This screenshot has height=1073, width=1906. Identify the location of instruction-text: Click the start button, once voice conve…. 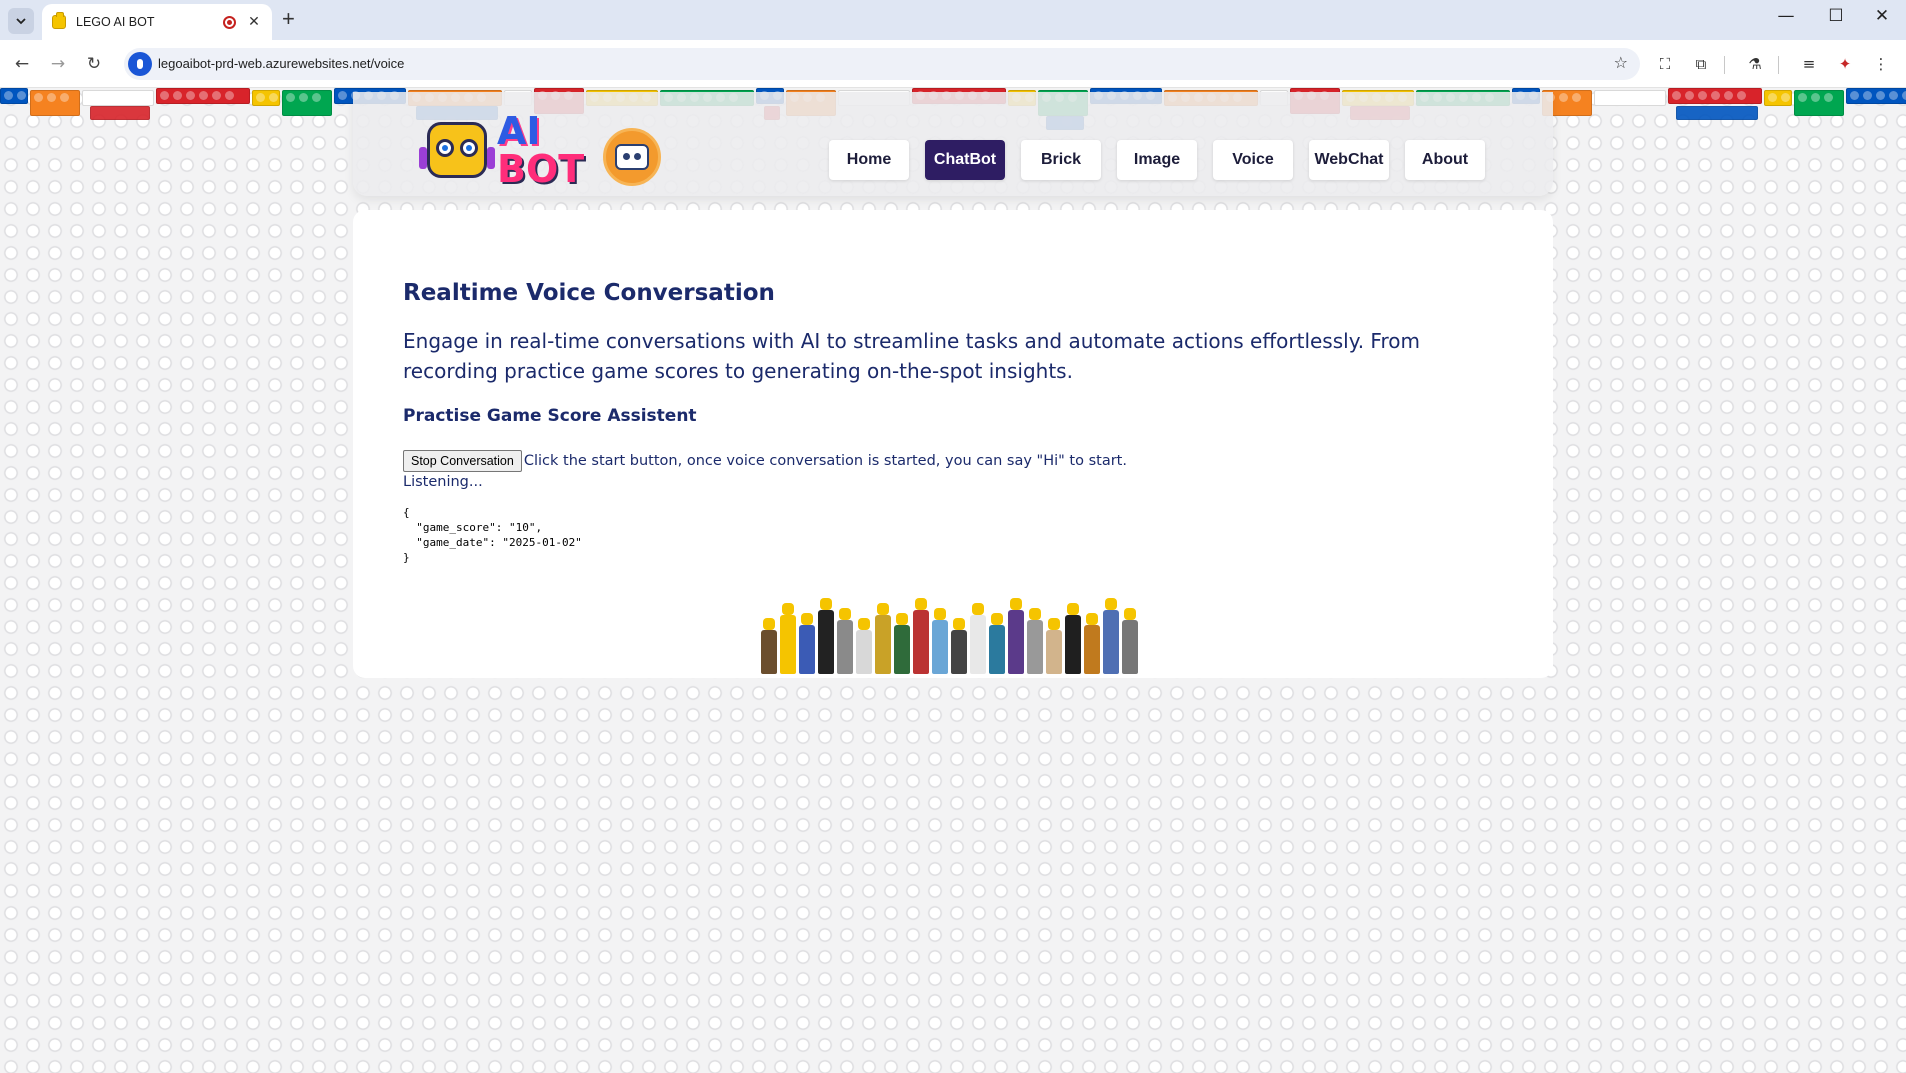
(825, 461).